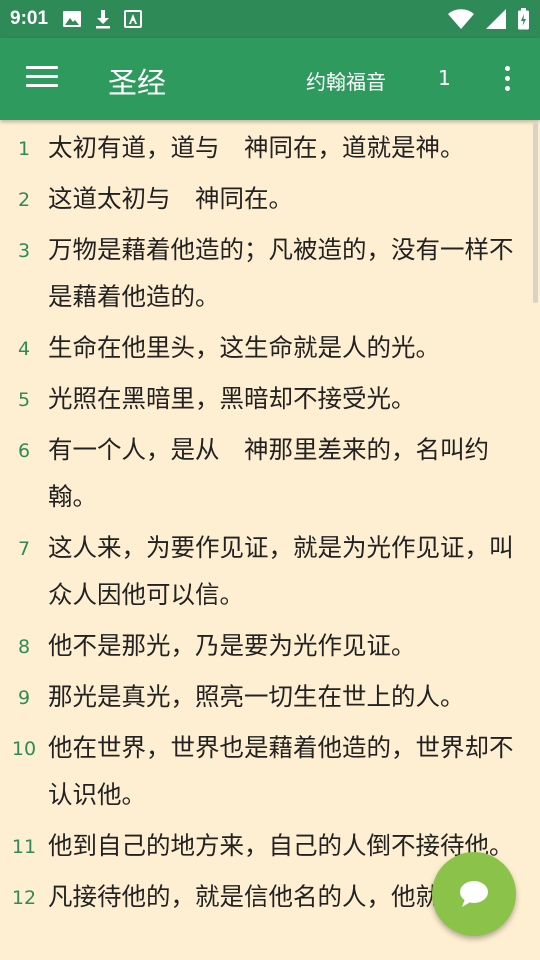  What do you see at coordinates (29, 18) in the screenshot?
I see `status-time: 9:01` at bounding box center [29, 18].